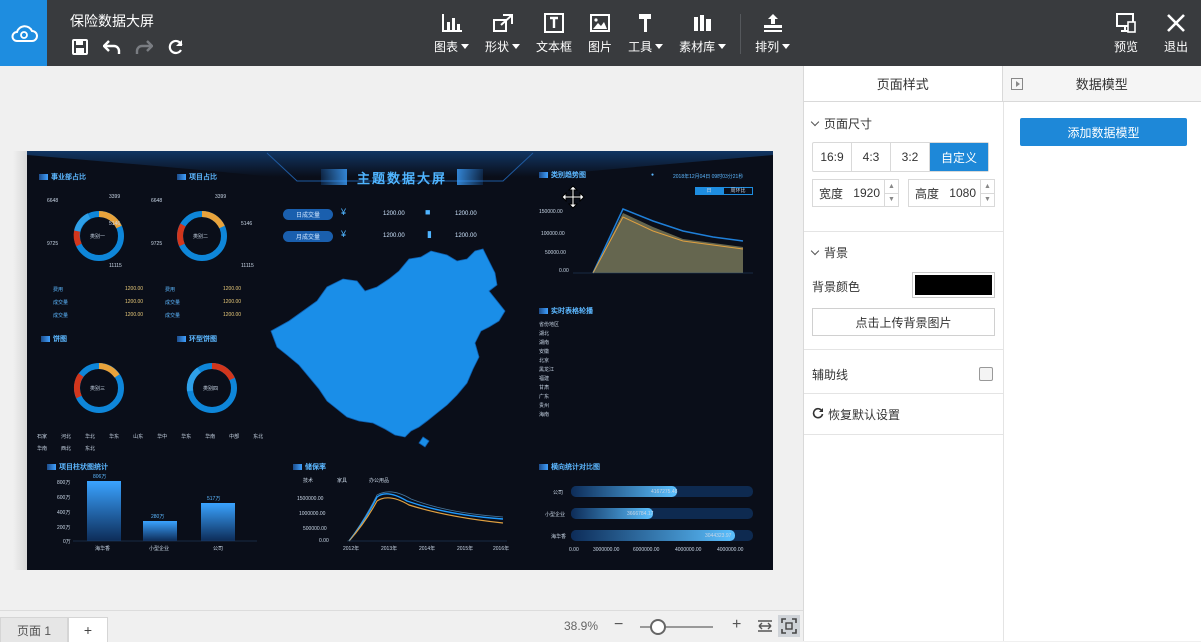  I want to click on bar-chart-icon, so click(452, 23).